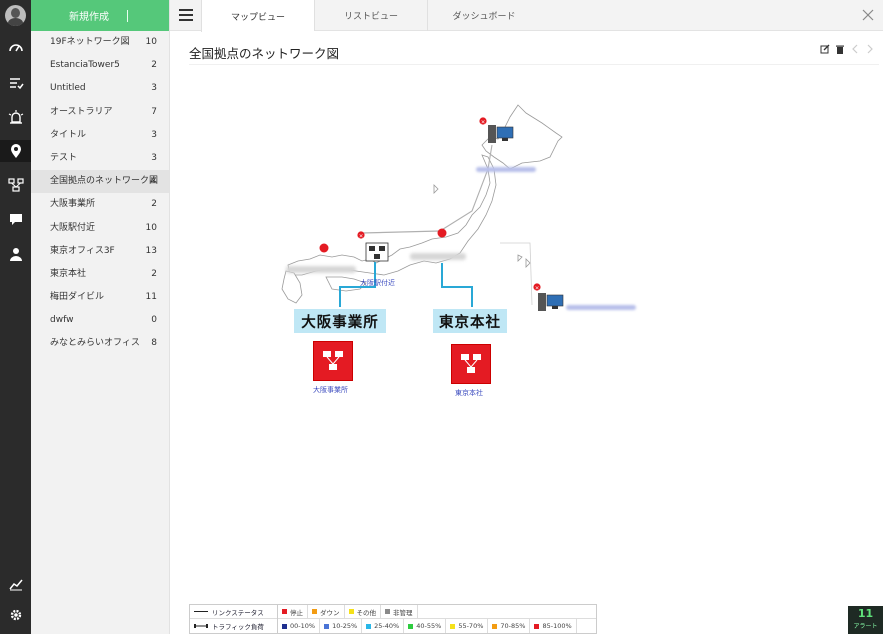  What do you see at coordinates (15, 83) in the screenshot?
I see `inventory-list-icon` at bounding box center [15, 83].